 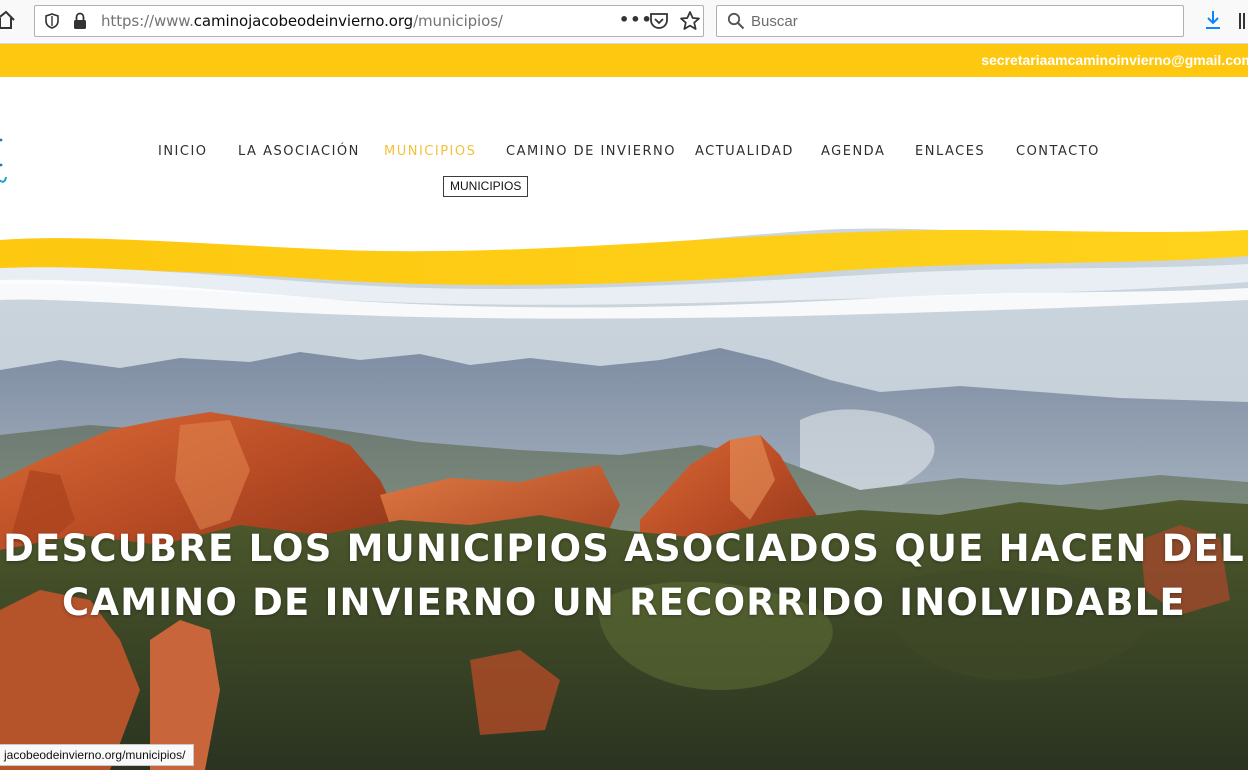 What do you see at coordinates (853, 151) in the screenshot?
I see `nav-item-agenda: AGENDA` at bounding box center [853, 151].